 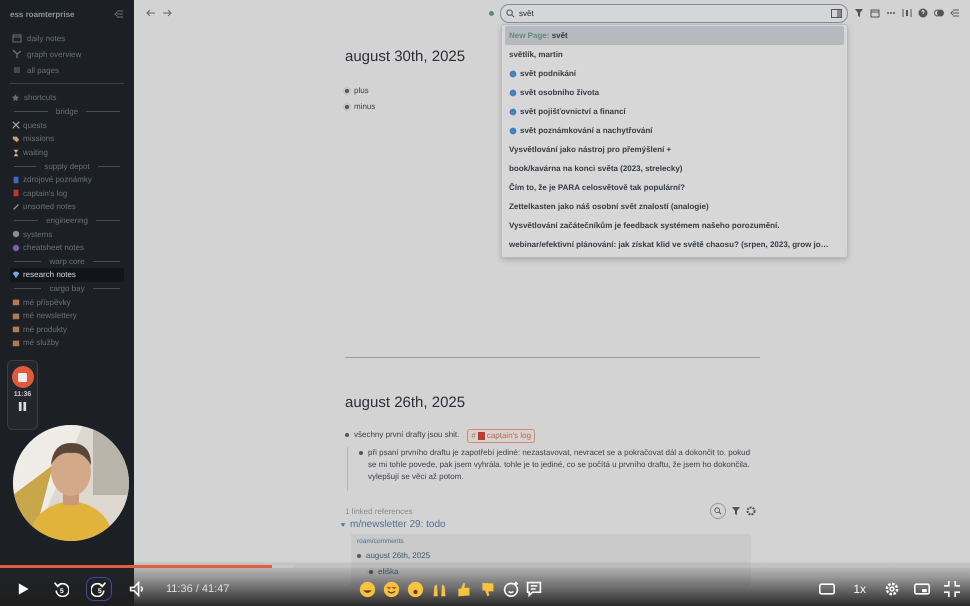 I want to click on search-result: Vysvětlování začátečníkům je feedback systémem našeho porozumění., so click(x=674, y=225).